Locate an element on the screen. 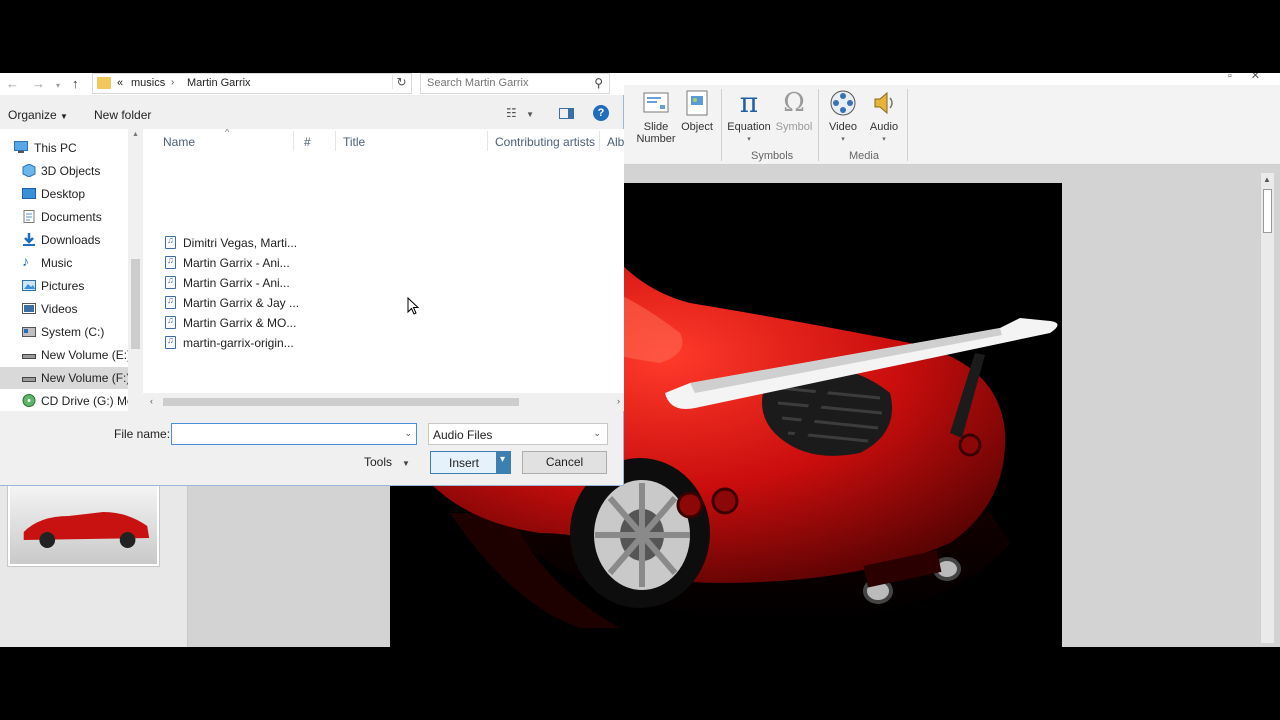 The image size is (1280, 720). chevron-down-icon: ▼ is located at coordinates (64, 116).